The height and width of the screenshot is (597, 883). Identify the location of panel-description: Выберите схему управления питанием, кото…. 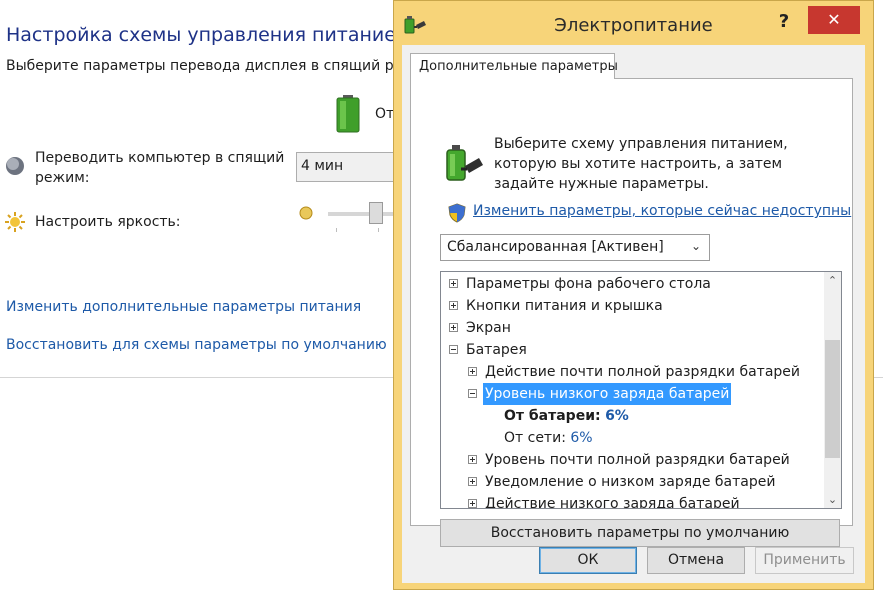
(641, 164).